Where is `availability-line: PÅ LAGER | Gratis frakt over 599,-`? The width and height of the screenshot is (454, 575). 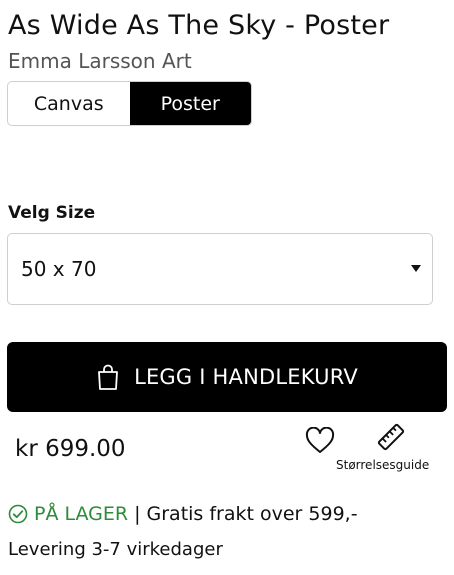
availability-line: PÅ LAGER | Gratis frakt over 599,- is located at coordinates (183, 514).